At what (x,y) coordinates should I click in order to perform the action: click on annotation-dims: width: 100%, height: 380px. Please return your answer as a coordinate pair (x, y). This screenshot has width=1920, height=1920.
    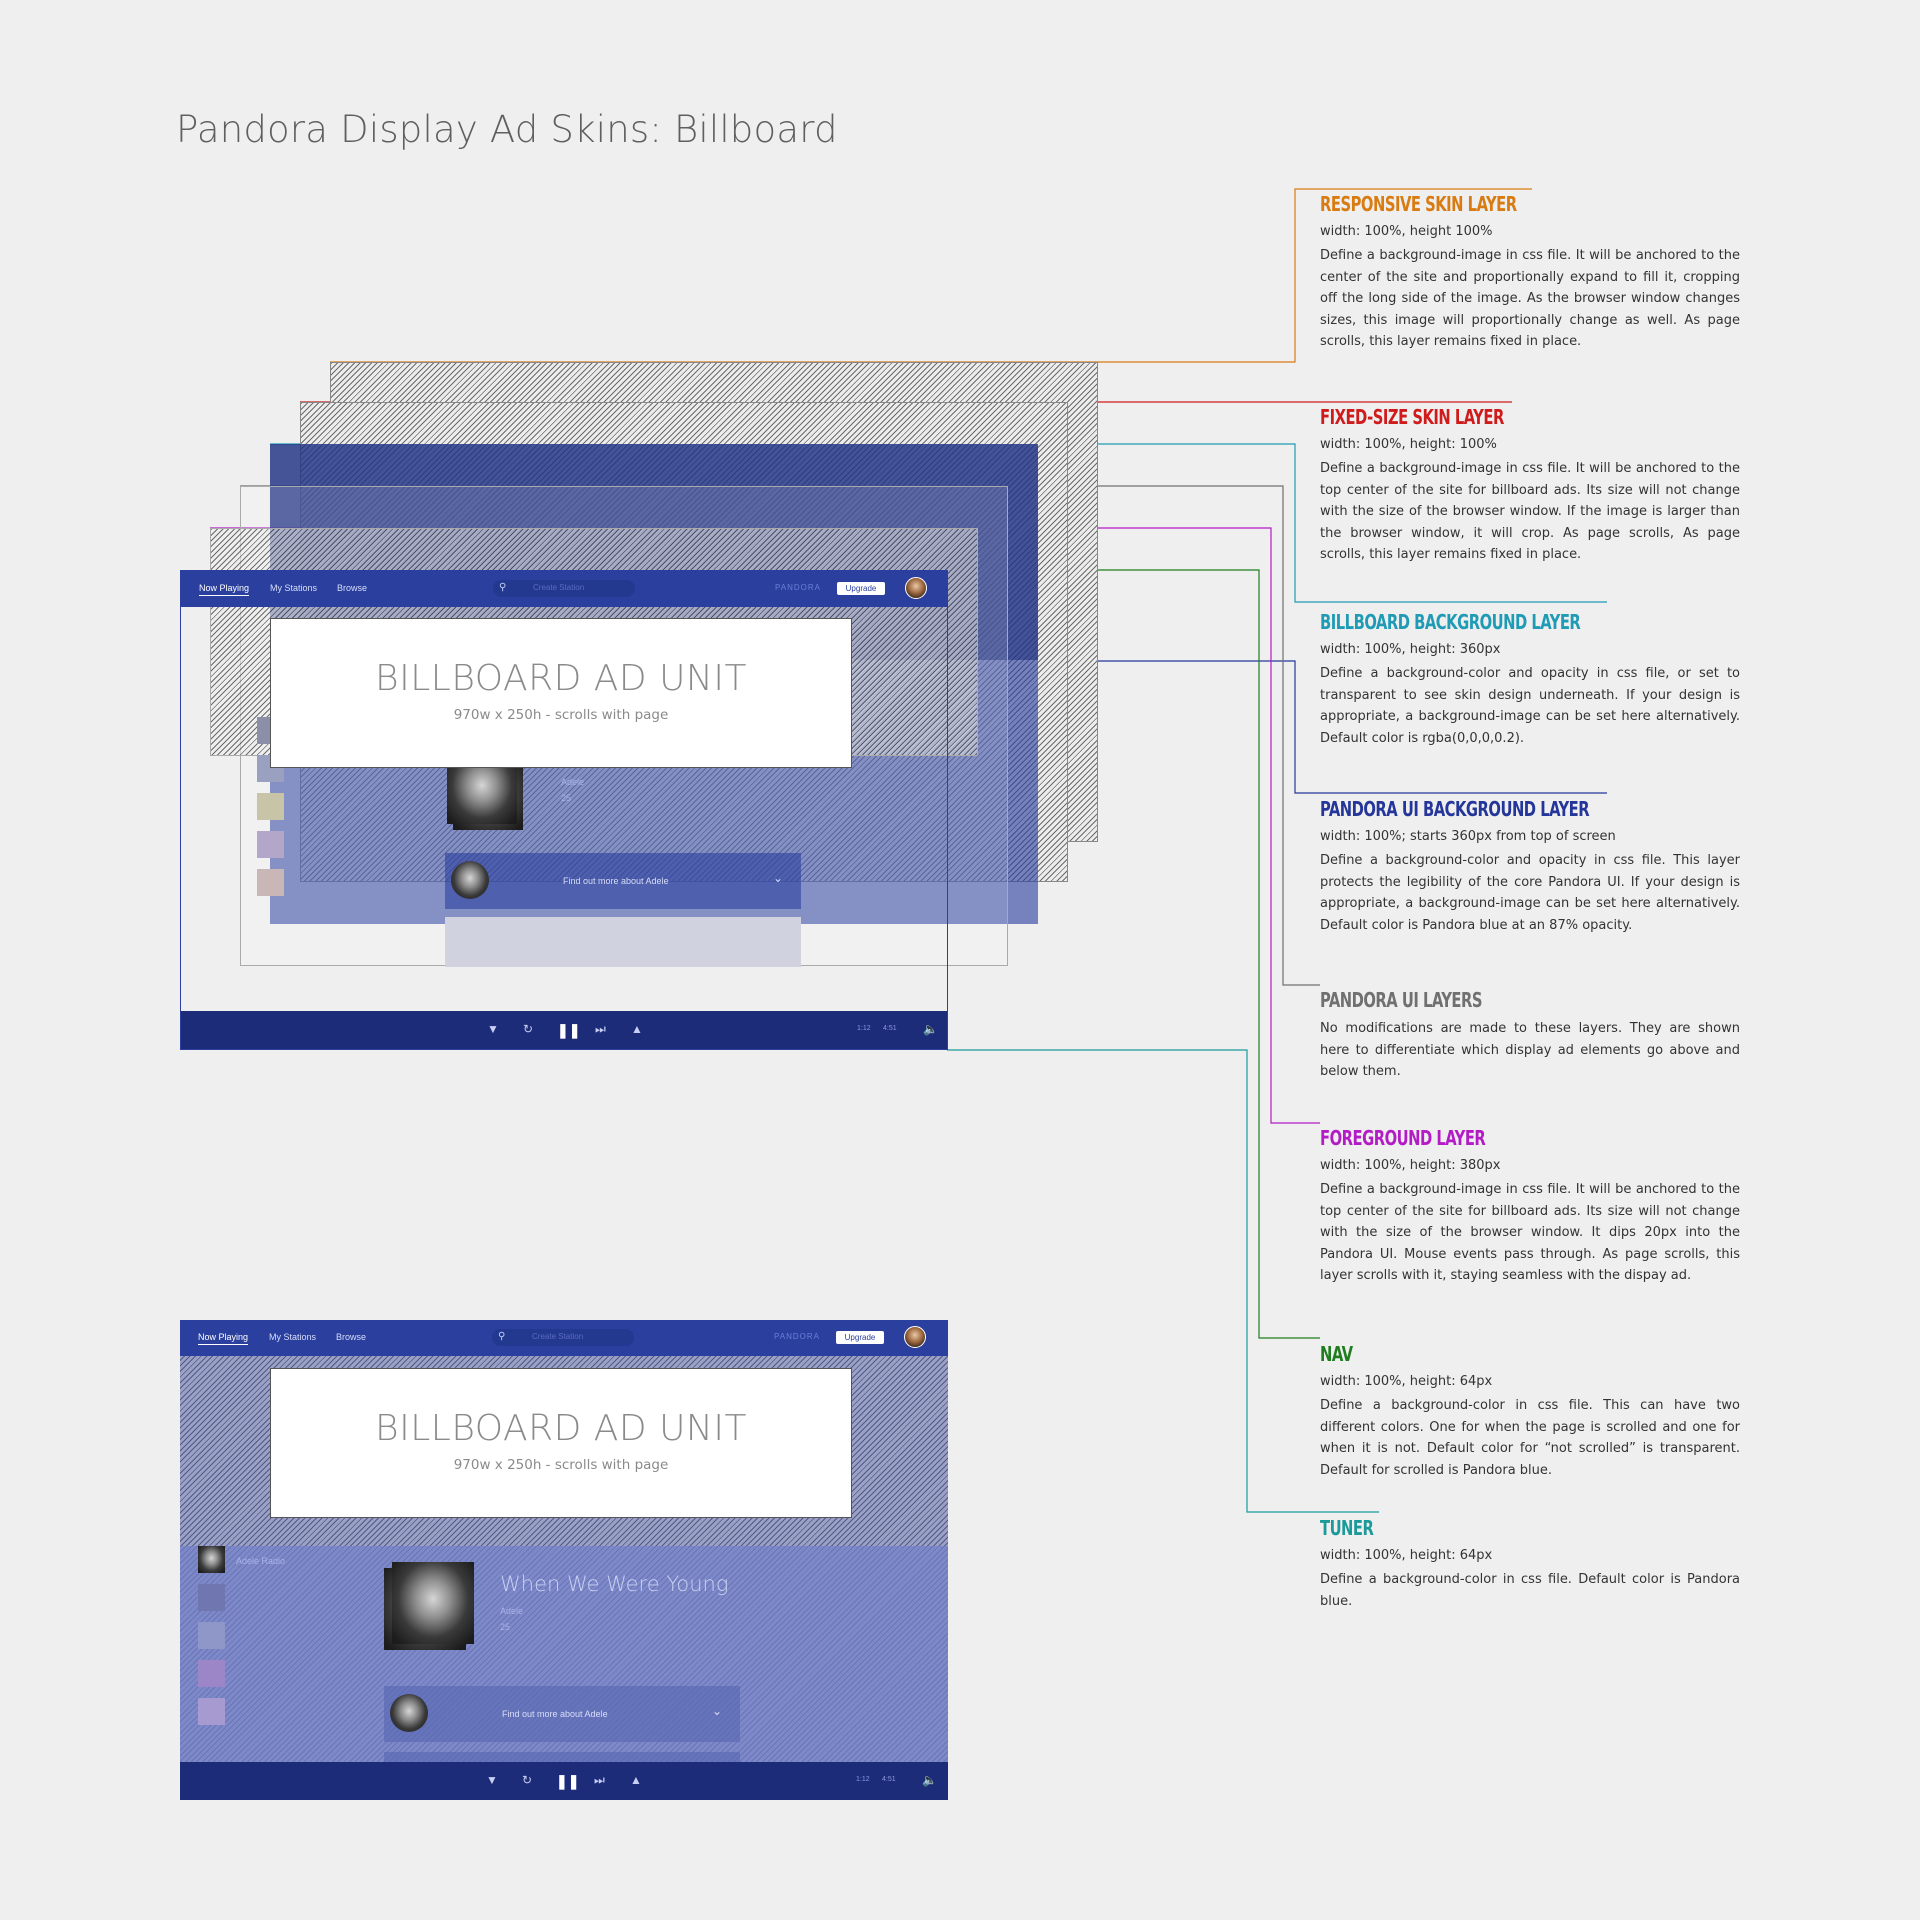
    Looking at the image, I should click on (1410, 1165).